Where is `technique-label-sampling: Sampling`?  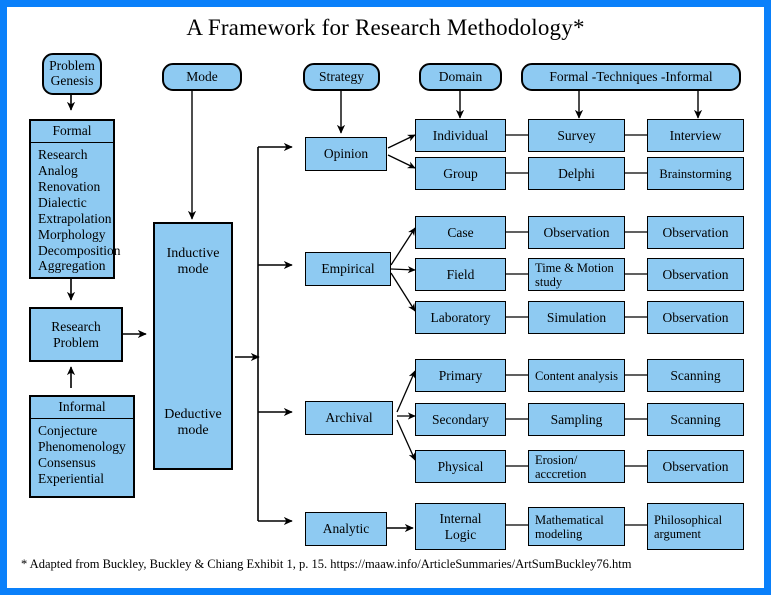 technique-label-sampling: Sampling is located at coordinates (576, 419).